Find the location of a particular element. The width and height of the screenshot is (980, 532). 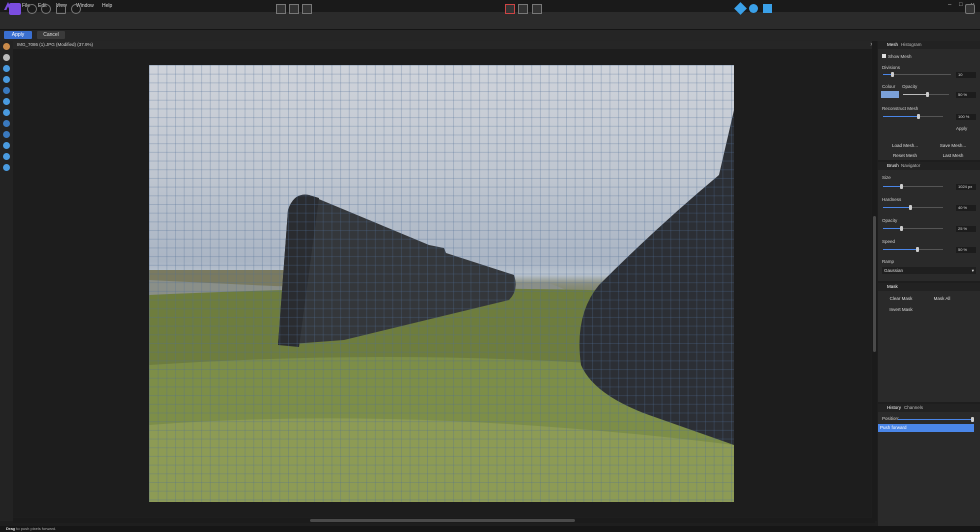

liquify-persona-icon is located at coordinates (32, 9).